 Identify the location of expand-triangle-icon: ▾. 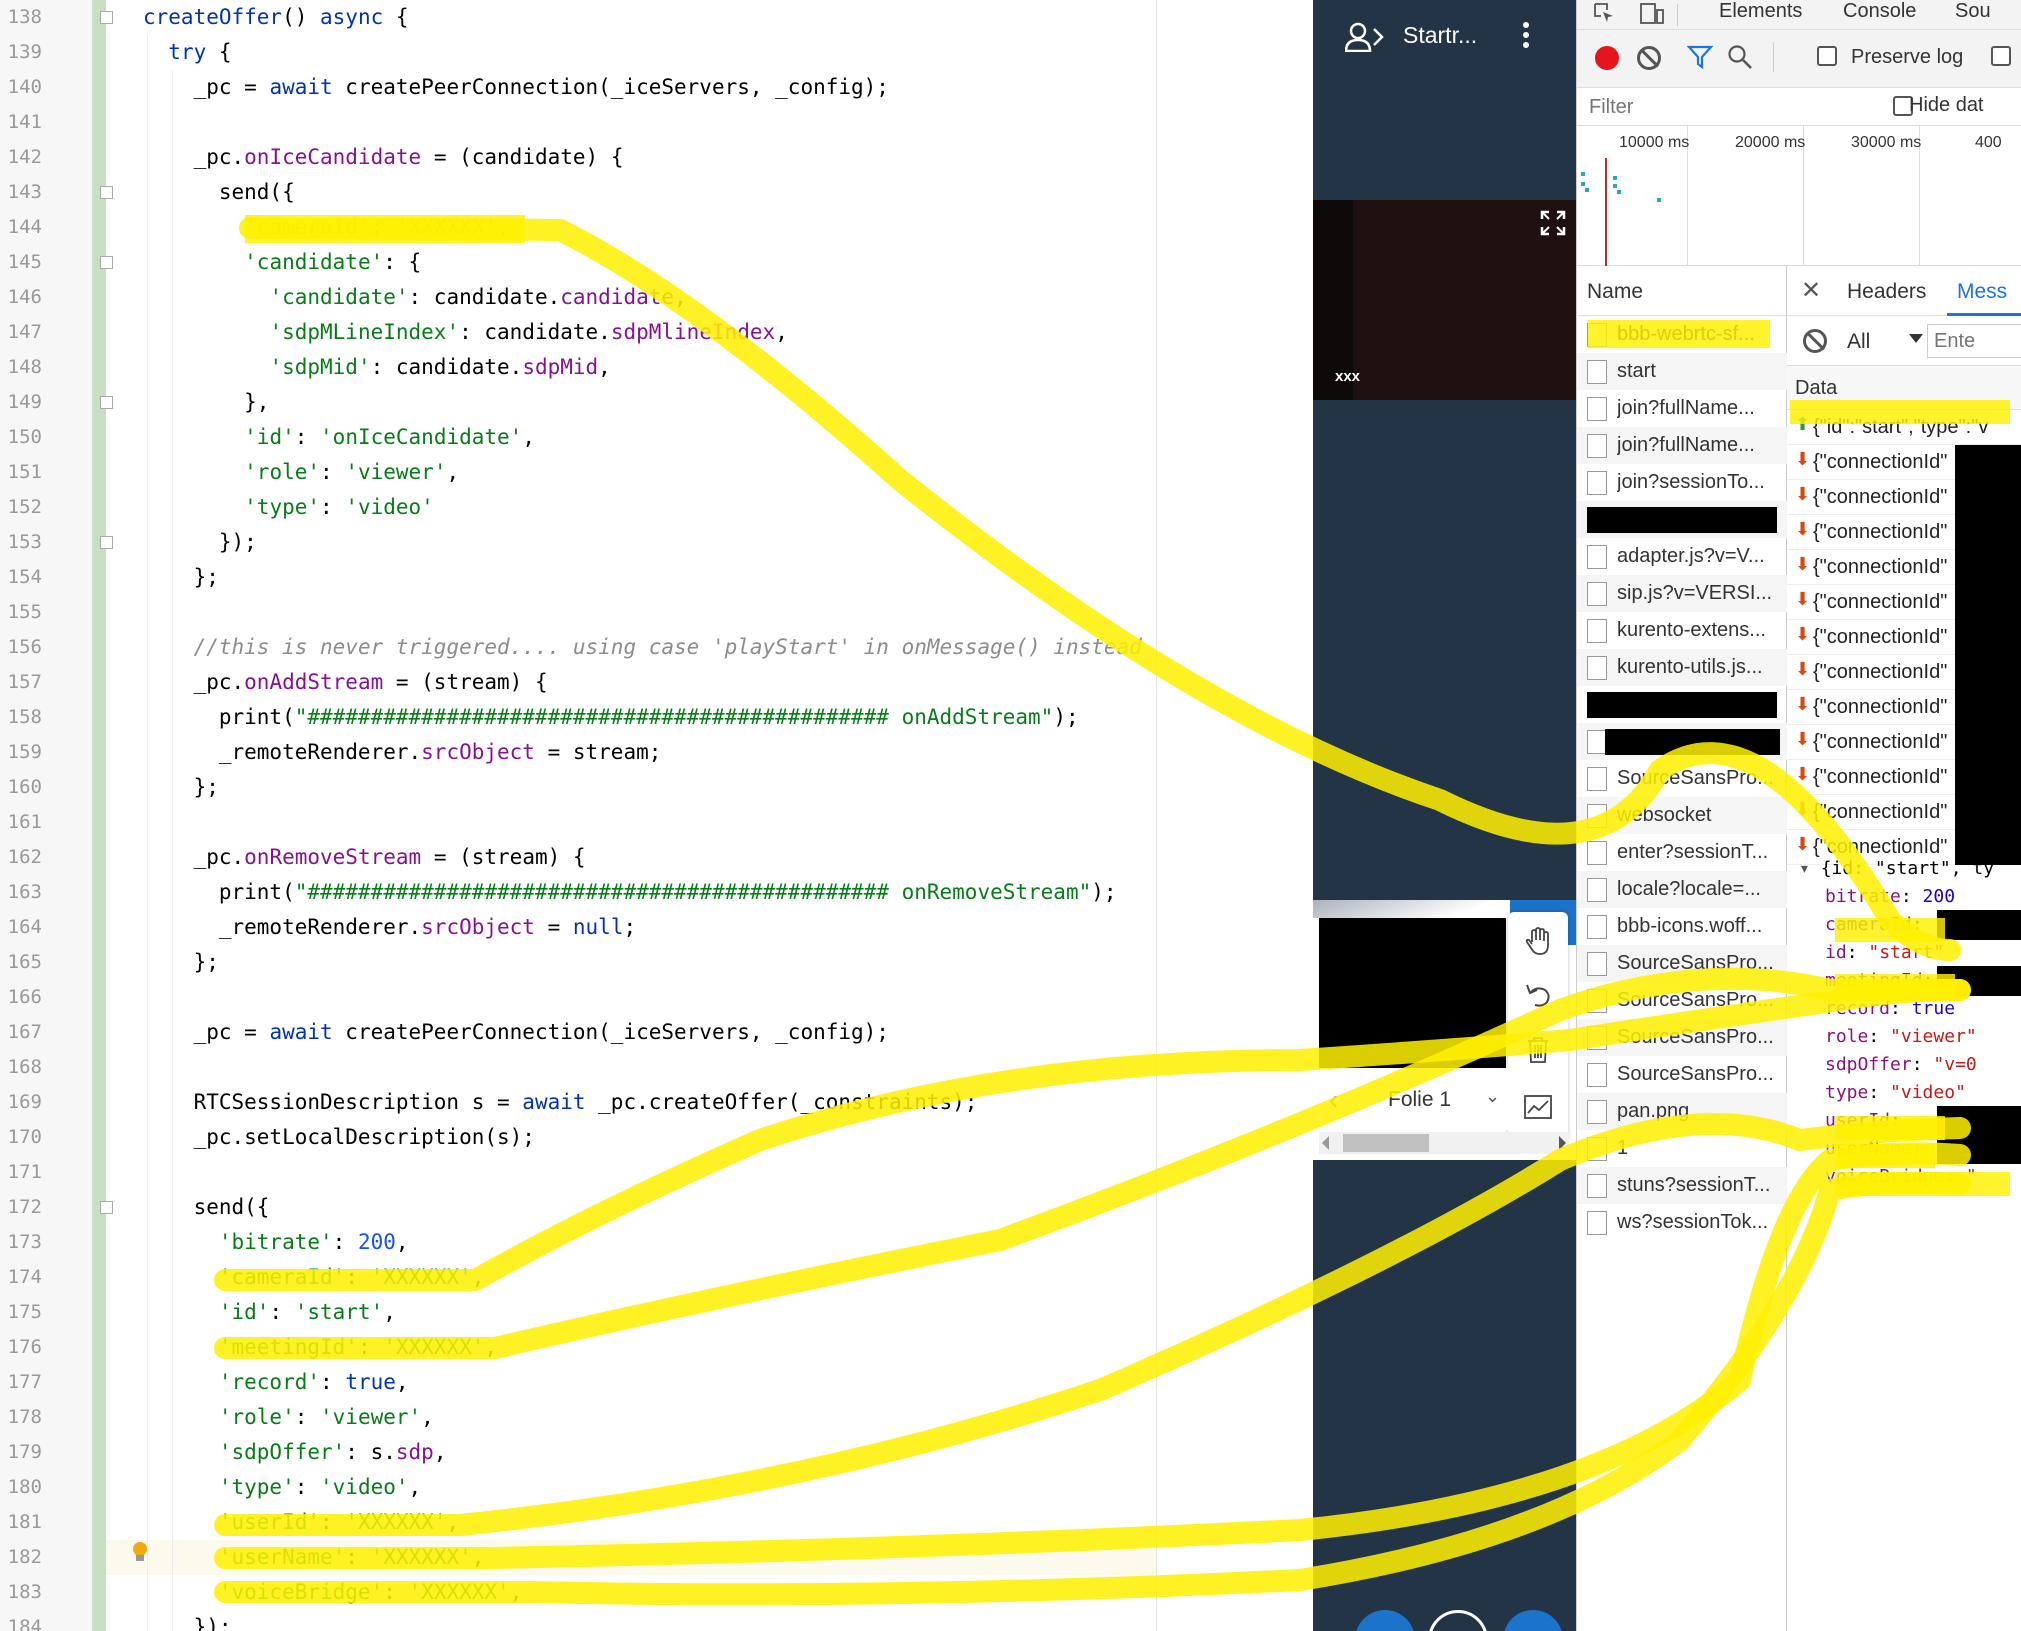
(1804, 868).